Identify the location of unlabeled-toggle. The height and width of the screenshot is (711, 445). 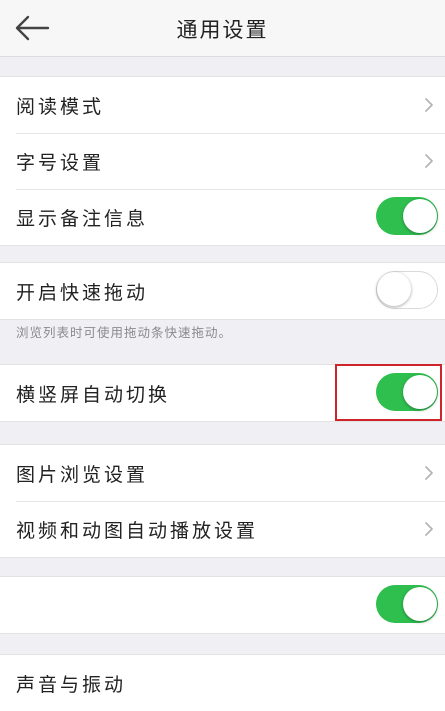
(407, 604).